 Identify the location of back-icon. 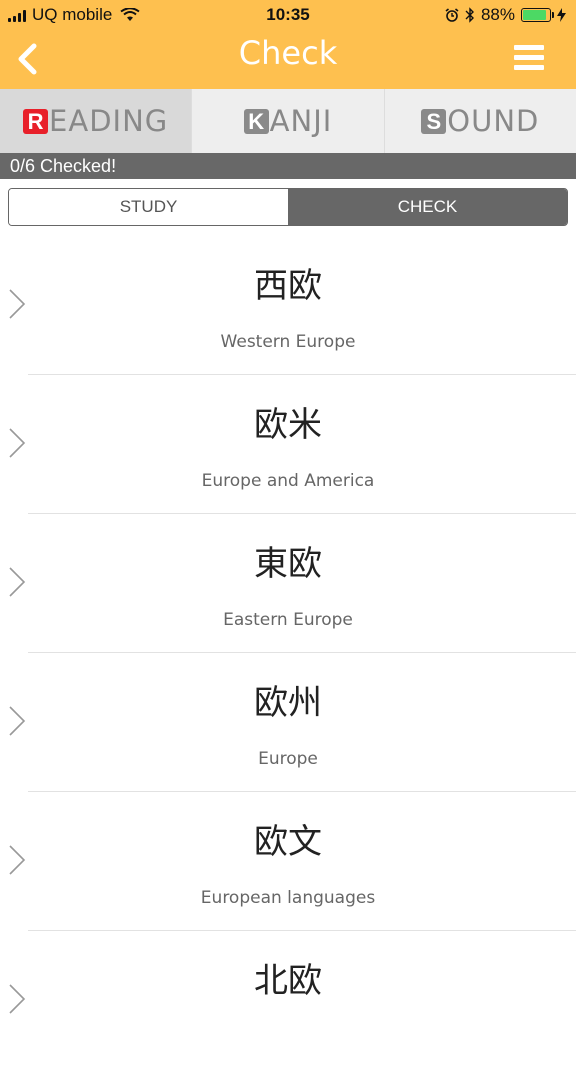
(28, 59).